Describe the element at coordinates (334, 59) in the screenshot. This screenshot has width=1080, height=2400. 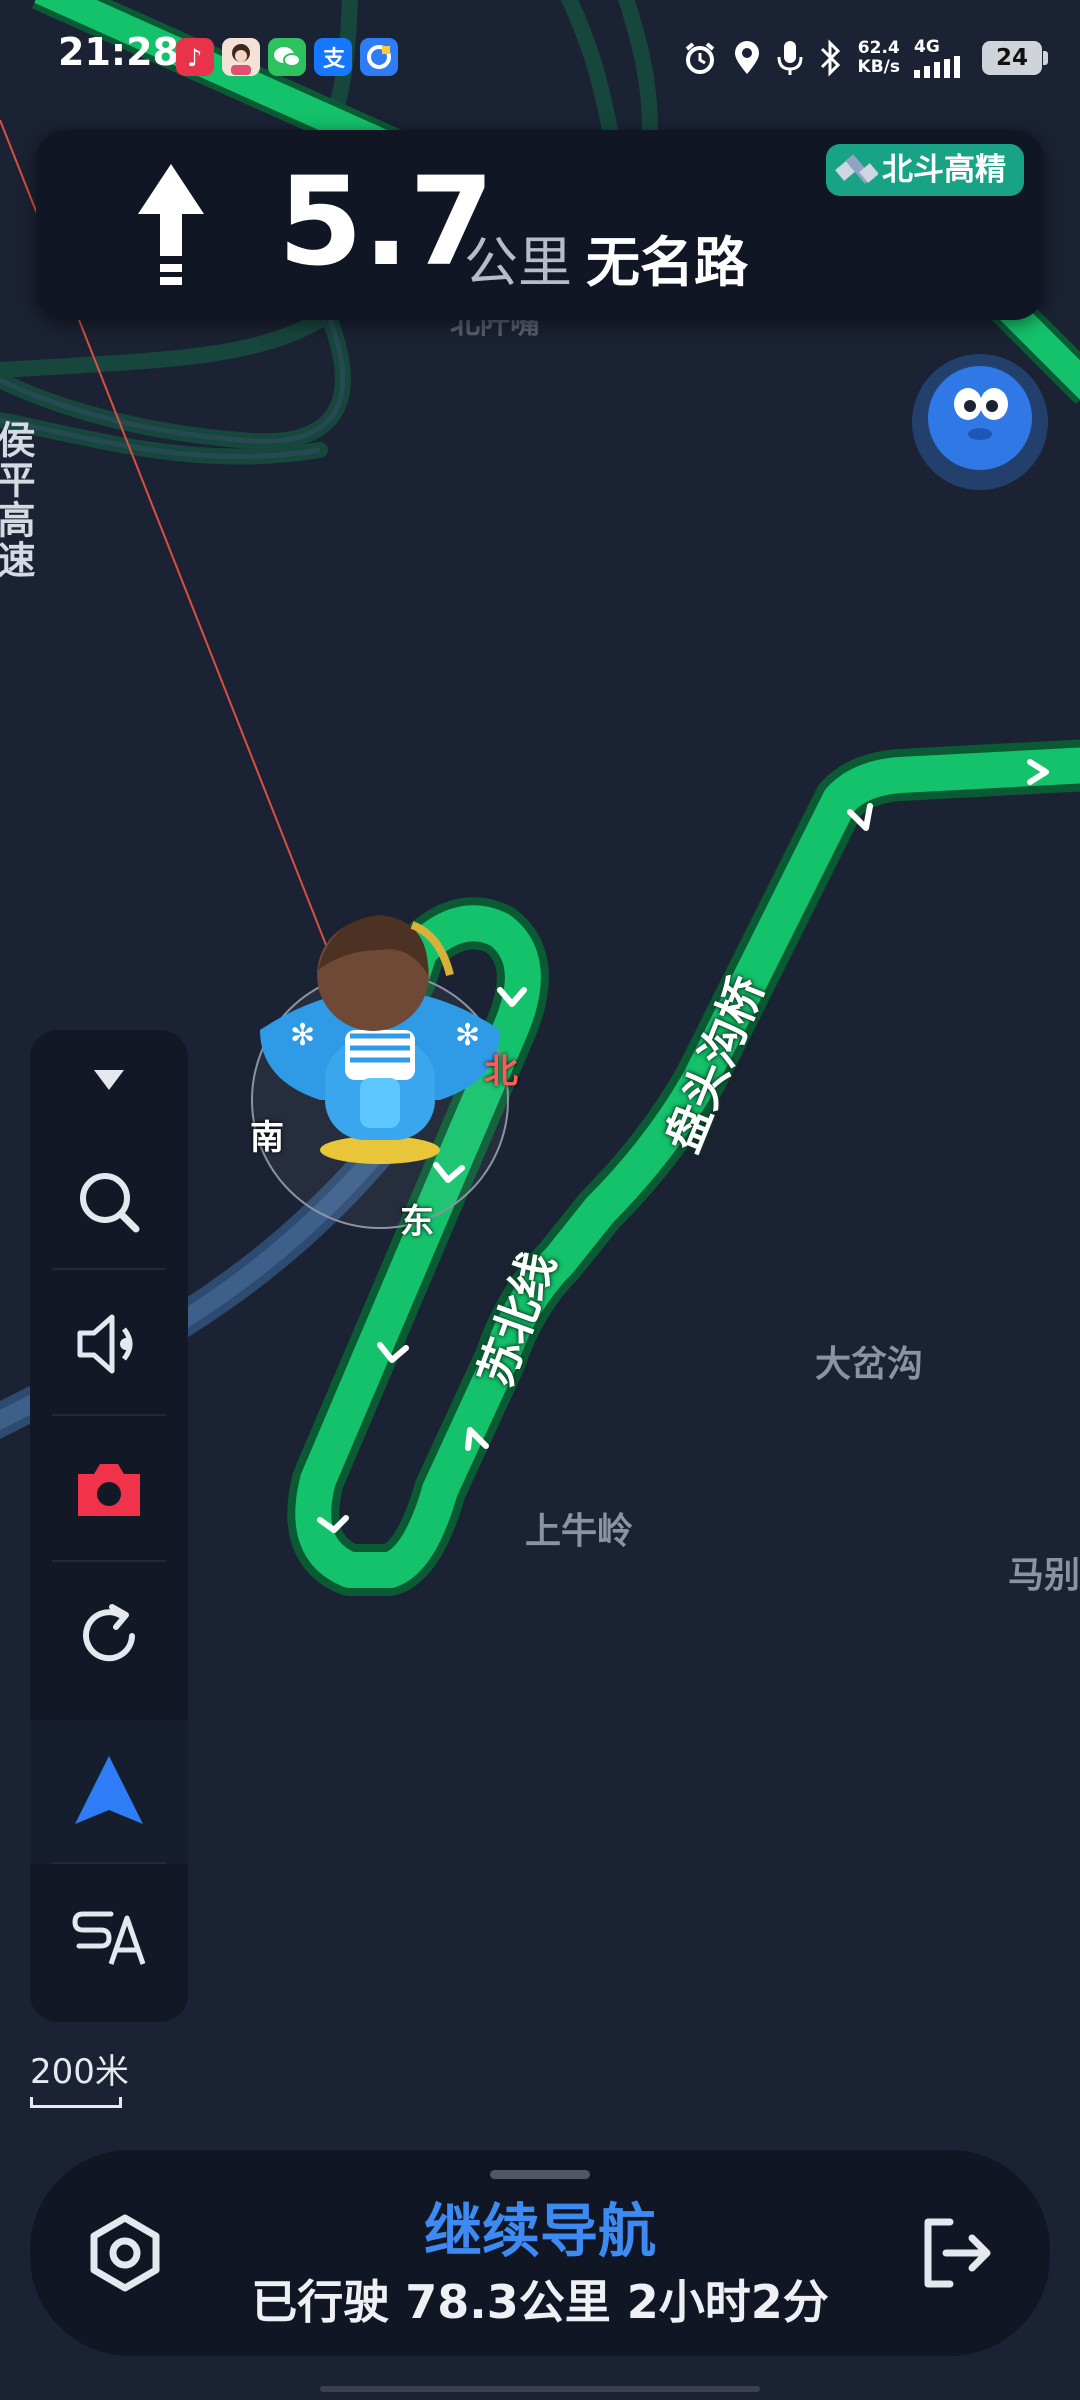
I see `svg-text: 支` at that location.